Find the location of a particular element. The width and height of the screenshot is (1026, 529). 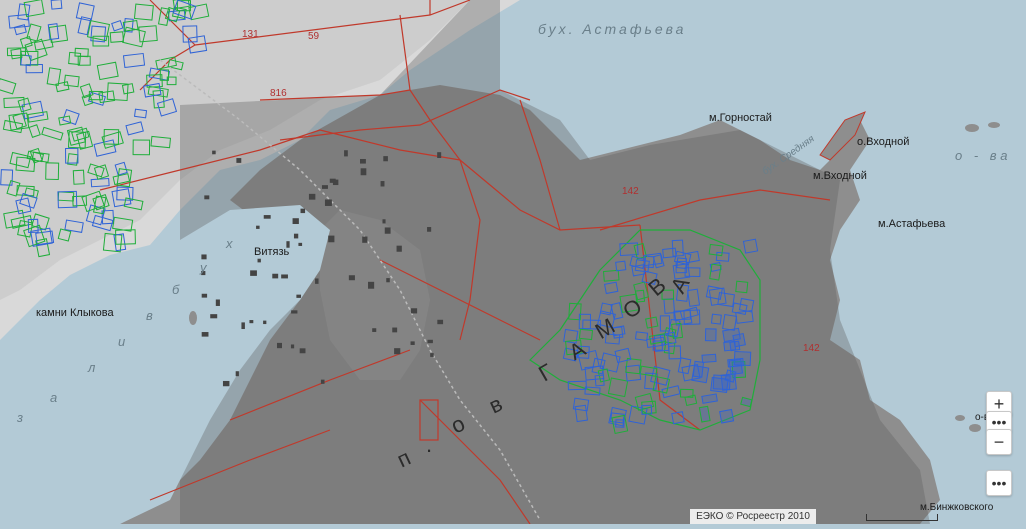

label-cape-astafyeva: м.Астафьева is located at coordinates (912, 224).